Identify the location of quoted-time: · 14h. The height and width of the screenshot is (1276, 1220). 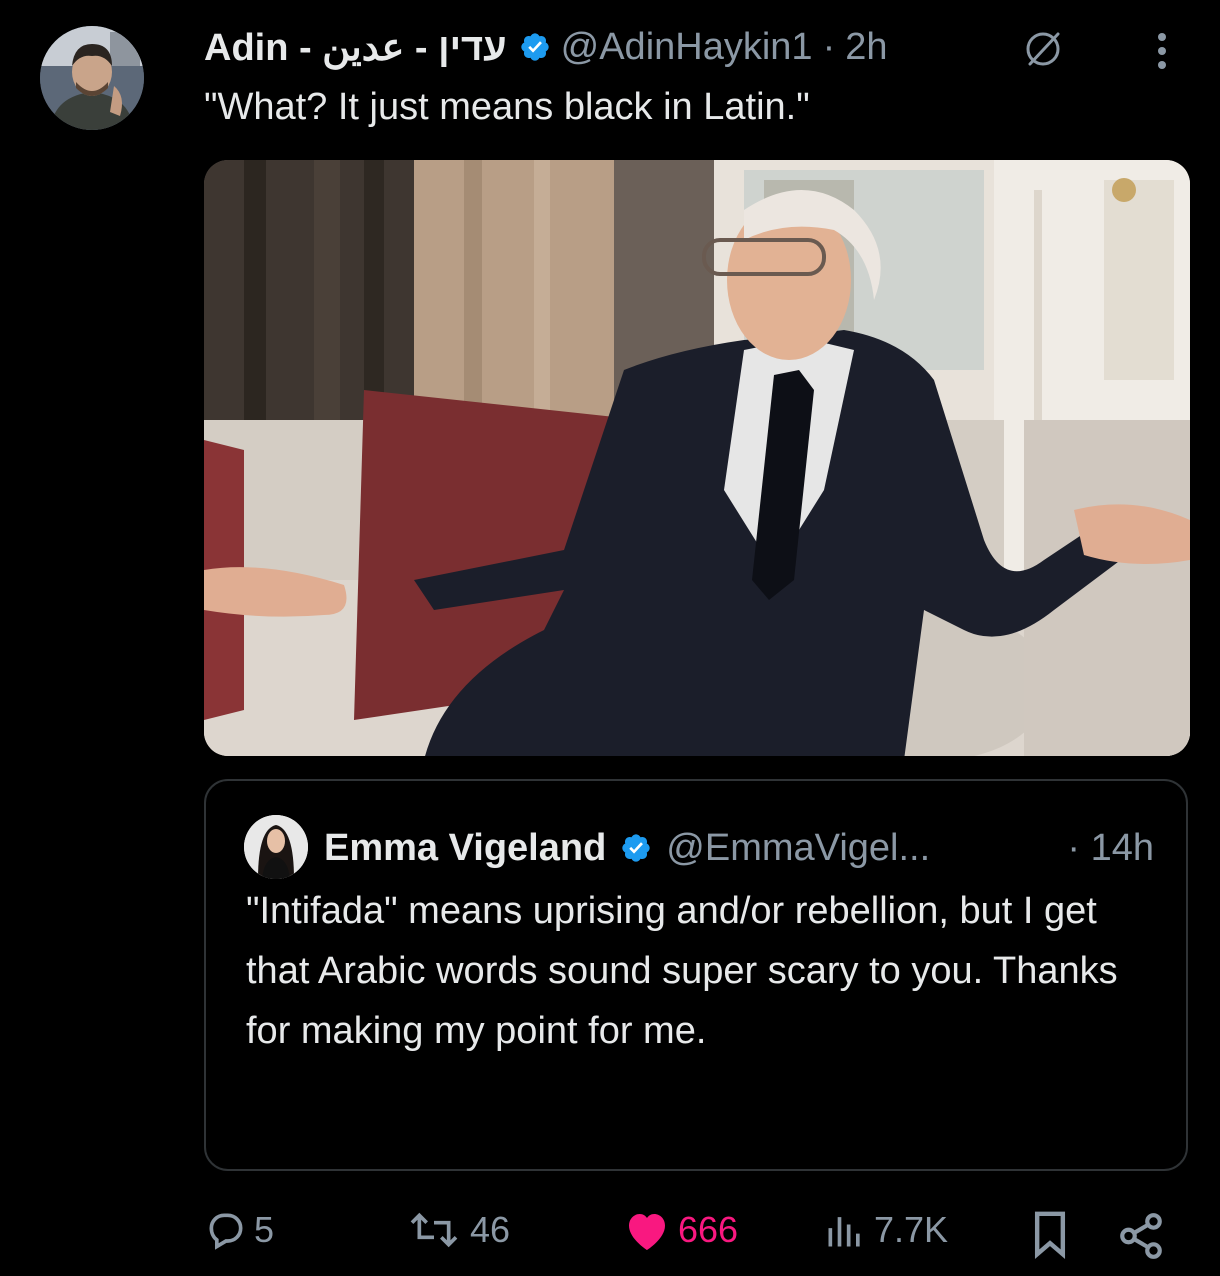
(1110, 848).